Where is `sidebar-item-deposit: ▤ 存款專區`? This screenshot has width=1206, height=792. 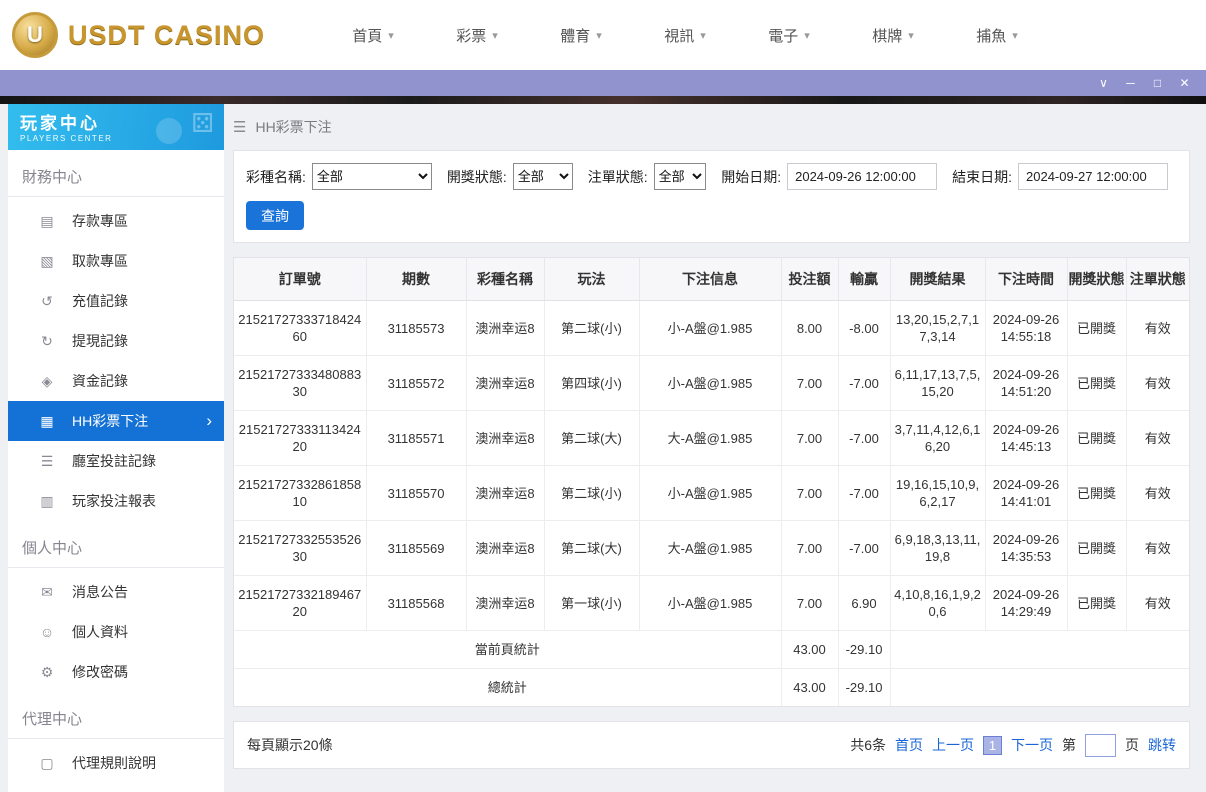 sidebar-item-deposit: ▤ 存款專區 is located at coordinates (116, 221).